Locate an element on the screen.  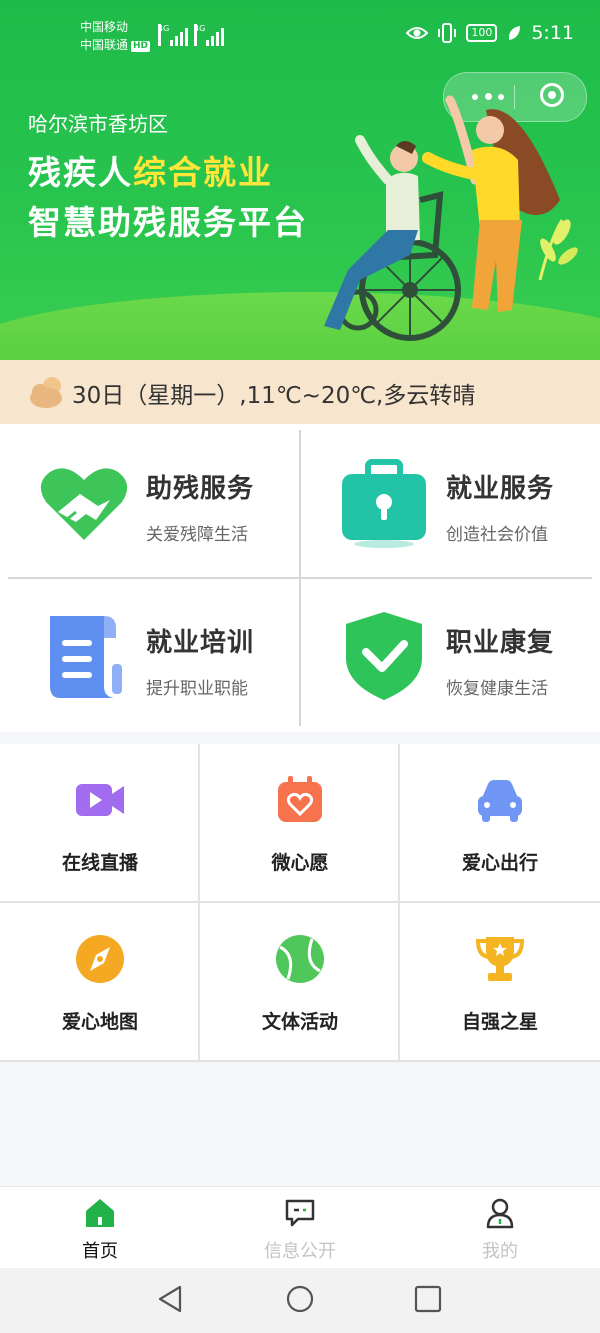
service-subtitle: 提升职业职能 is located at coordinates (197, 689).